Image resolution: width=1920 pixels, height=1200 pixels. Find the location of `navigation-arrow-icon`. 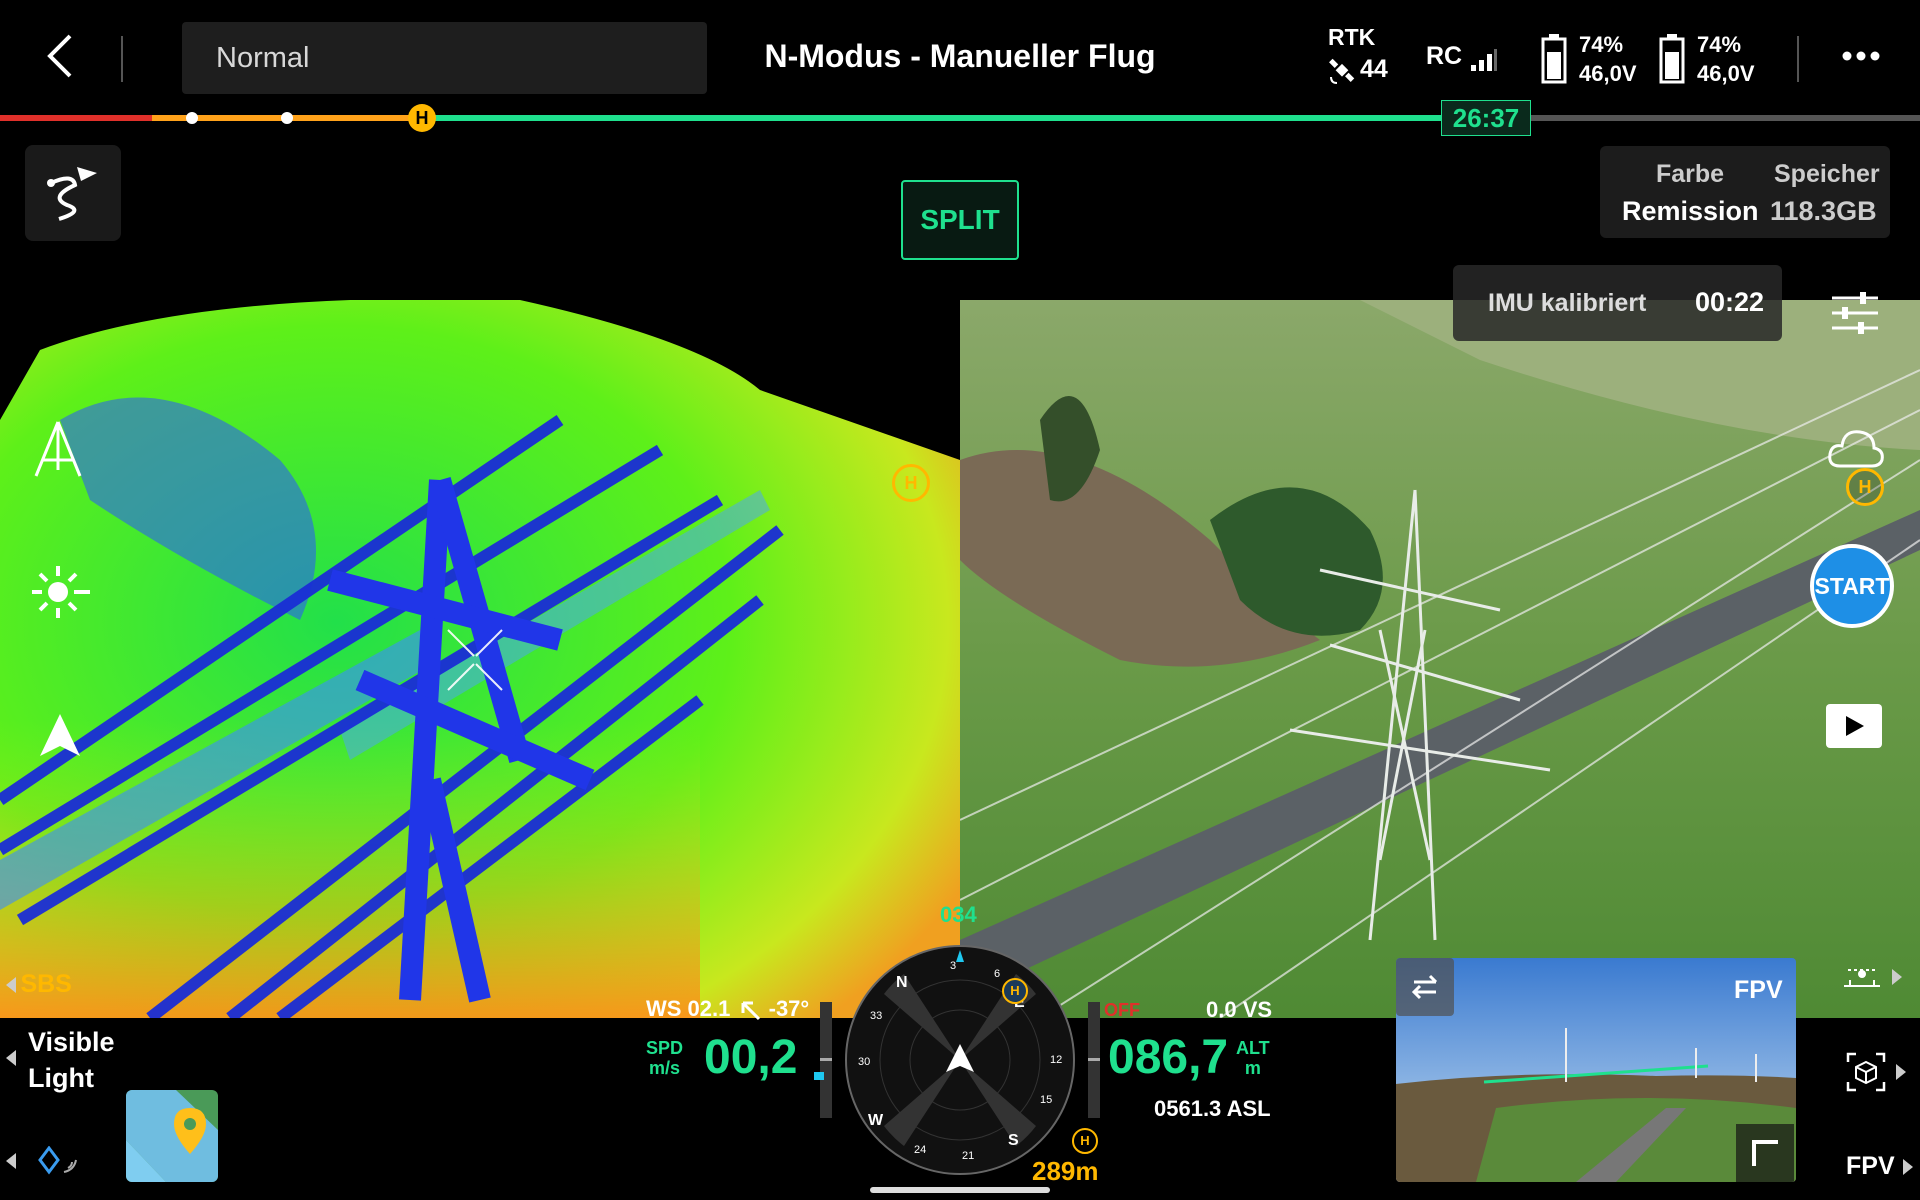

navigation-arrow-icon is located at coordinates (61, 737).